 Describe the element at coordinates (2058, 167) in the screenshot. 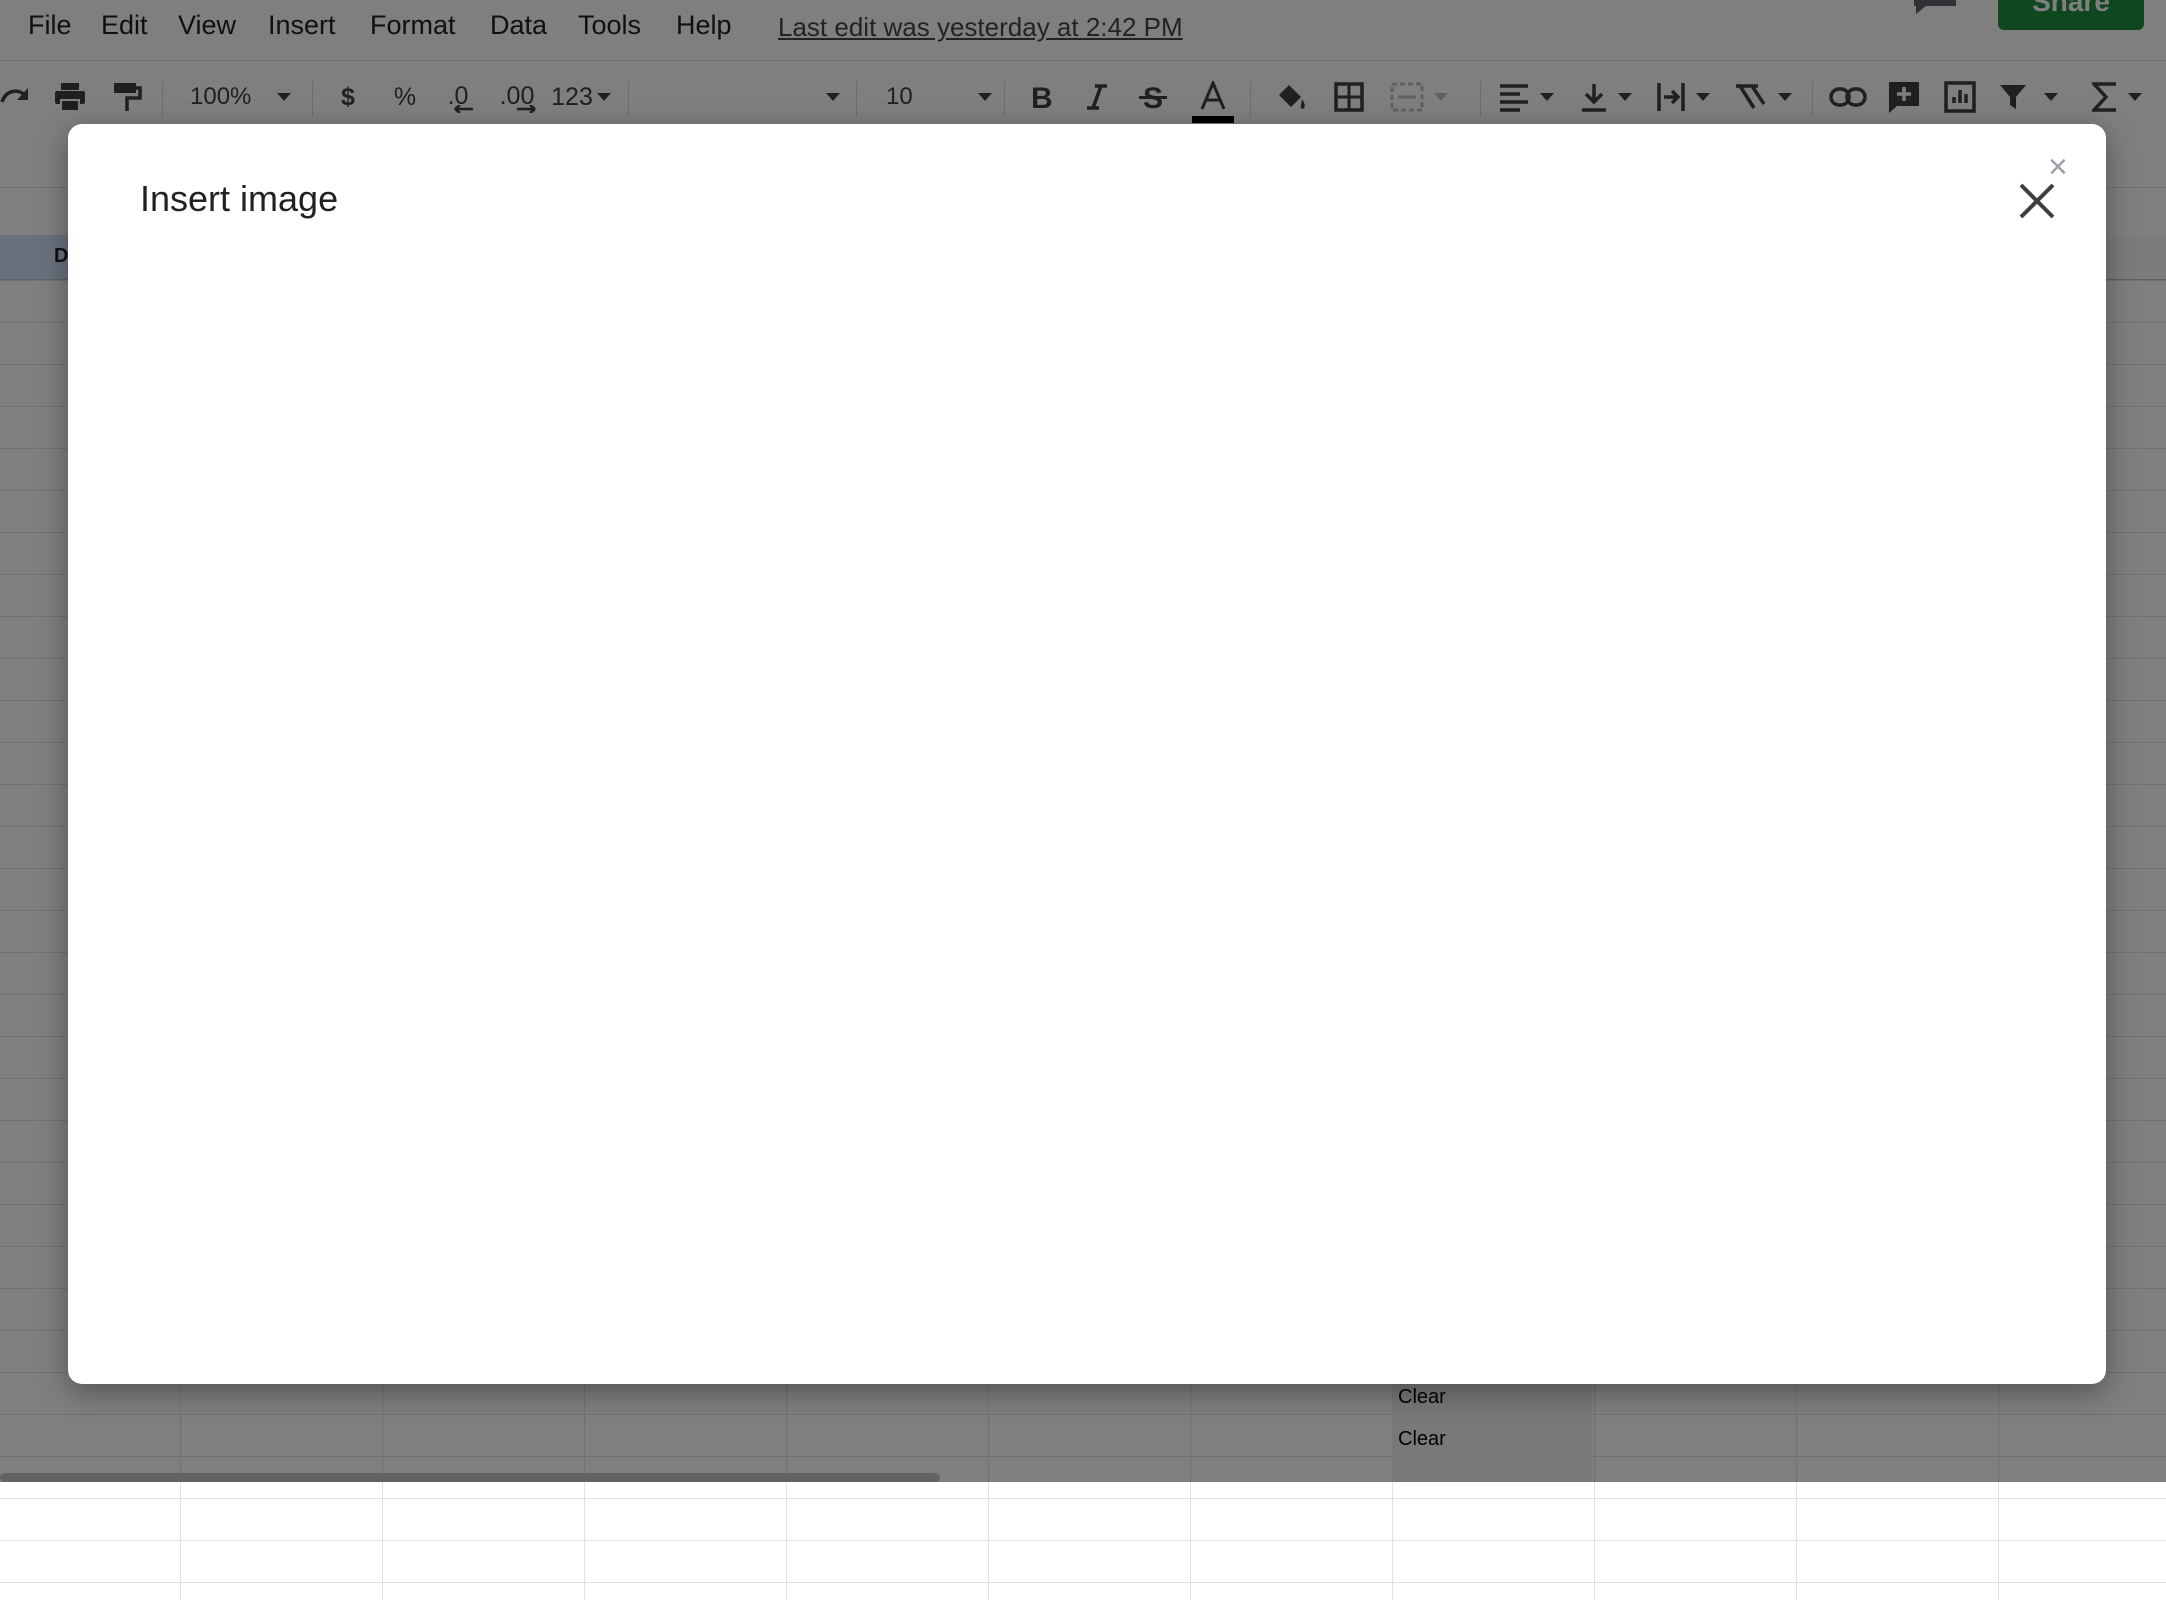

I see `close-small-icon: ×` at that location.